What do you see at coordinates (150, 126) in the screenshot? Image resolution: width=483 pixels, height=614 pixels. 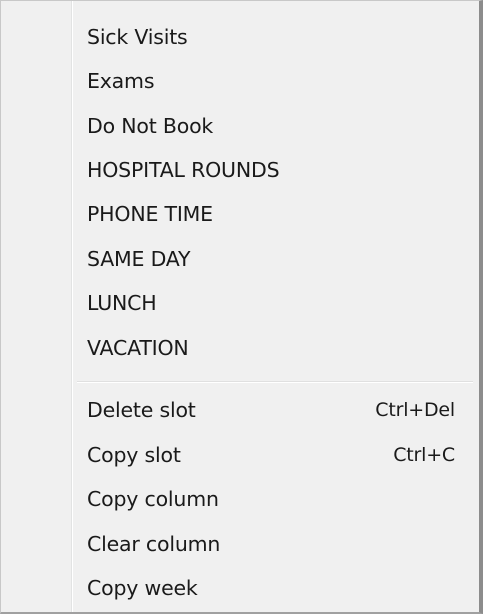 I see `menu-item-label: Do Not Book` at bounding box center [150, 126].